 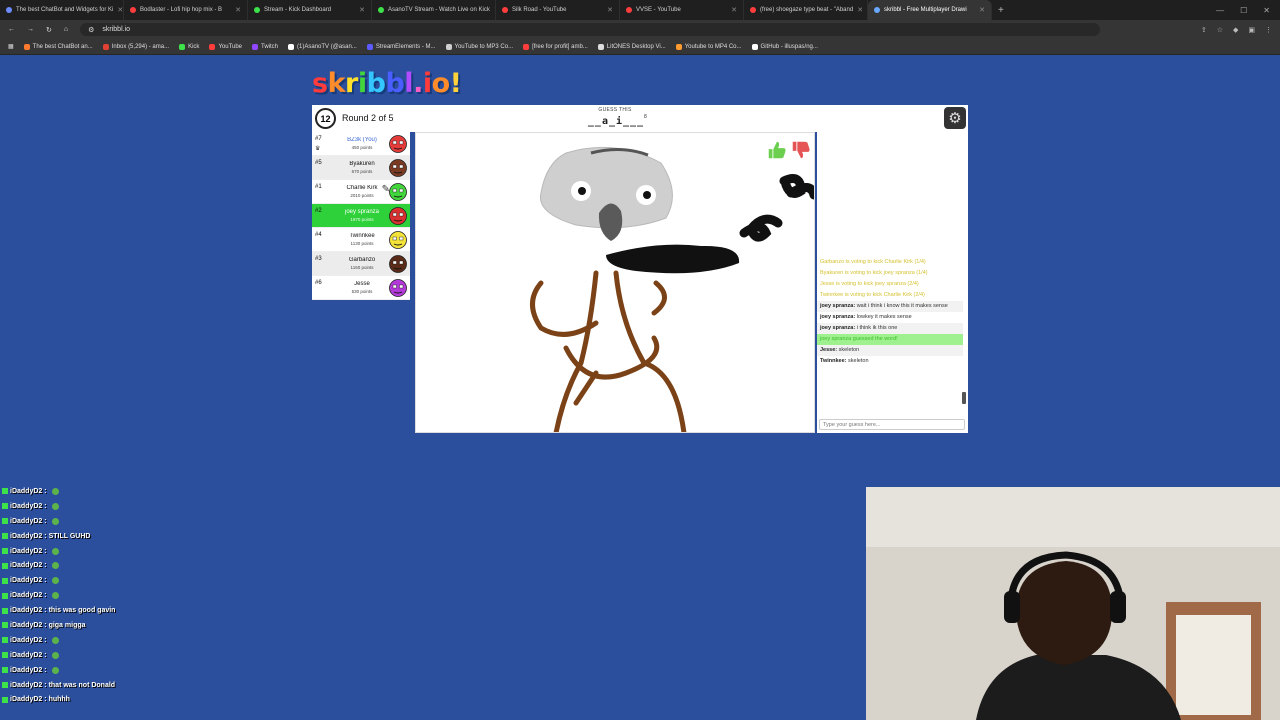 I want to click on browser-tab: VVSE - YouTube ✕, so click(x=682, y=10).